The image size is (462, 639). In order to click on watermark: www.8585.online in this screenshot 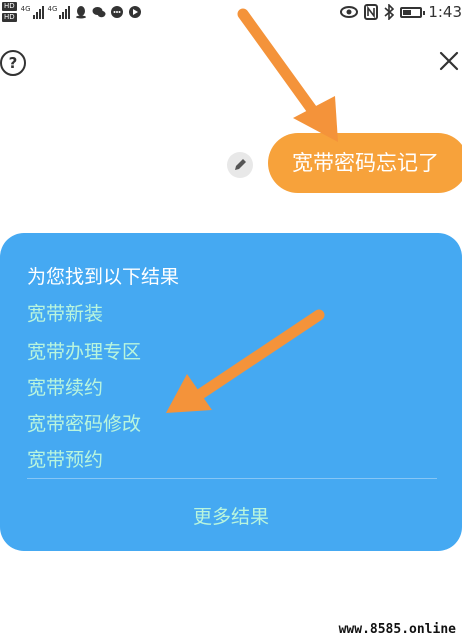, I will do `click(397, 629)`.